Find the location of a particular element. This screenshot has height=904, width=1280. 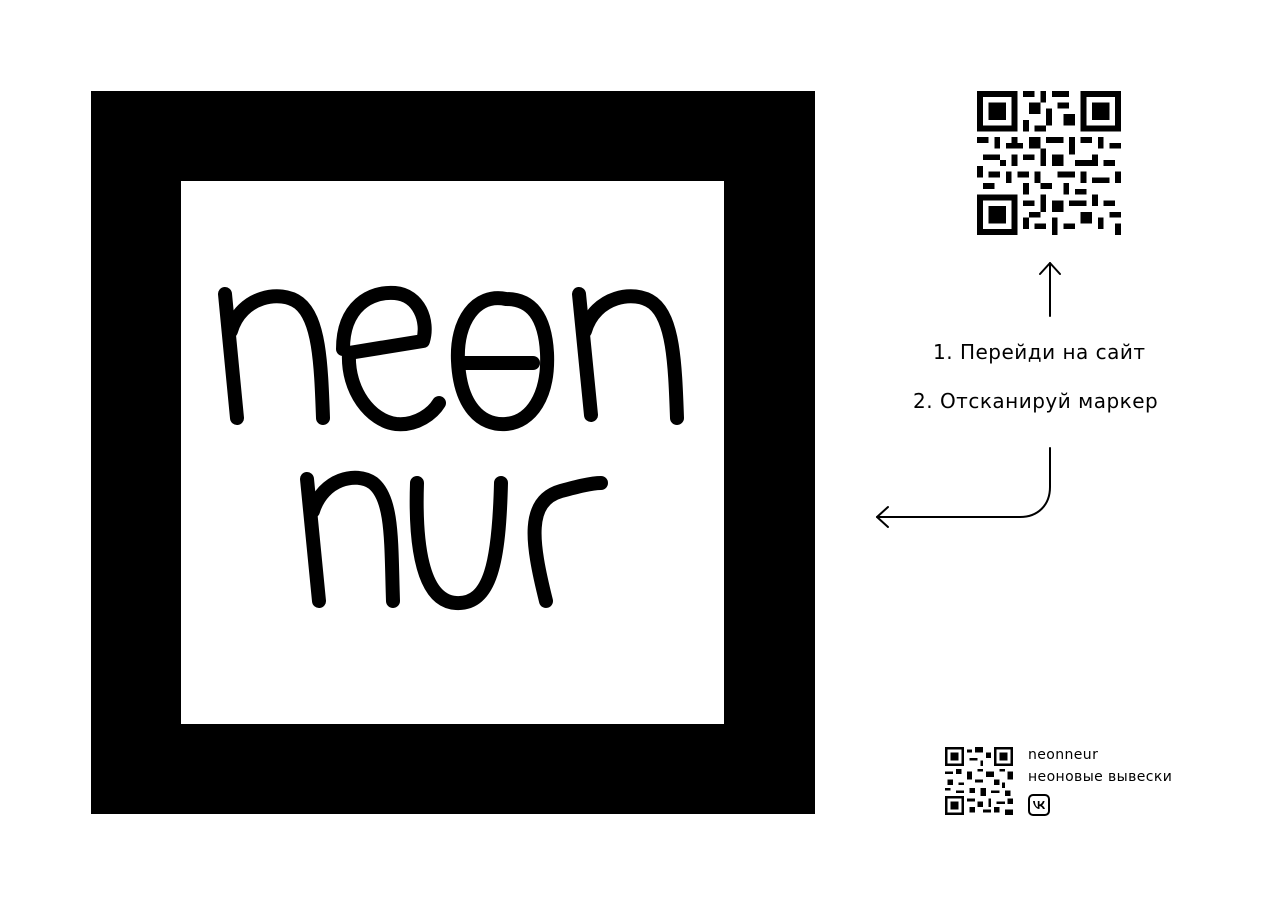

brand-name: neonneur is located at coordinates (1063, 755).